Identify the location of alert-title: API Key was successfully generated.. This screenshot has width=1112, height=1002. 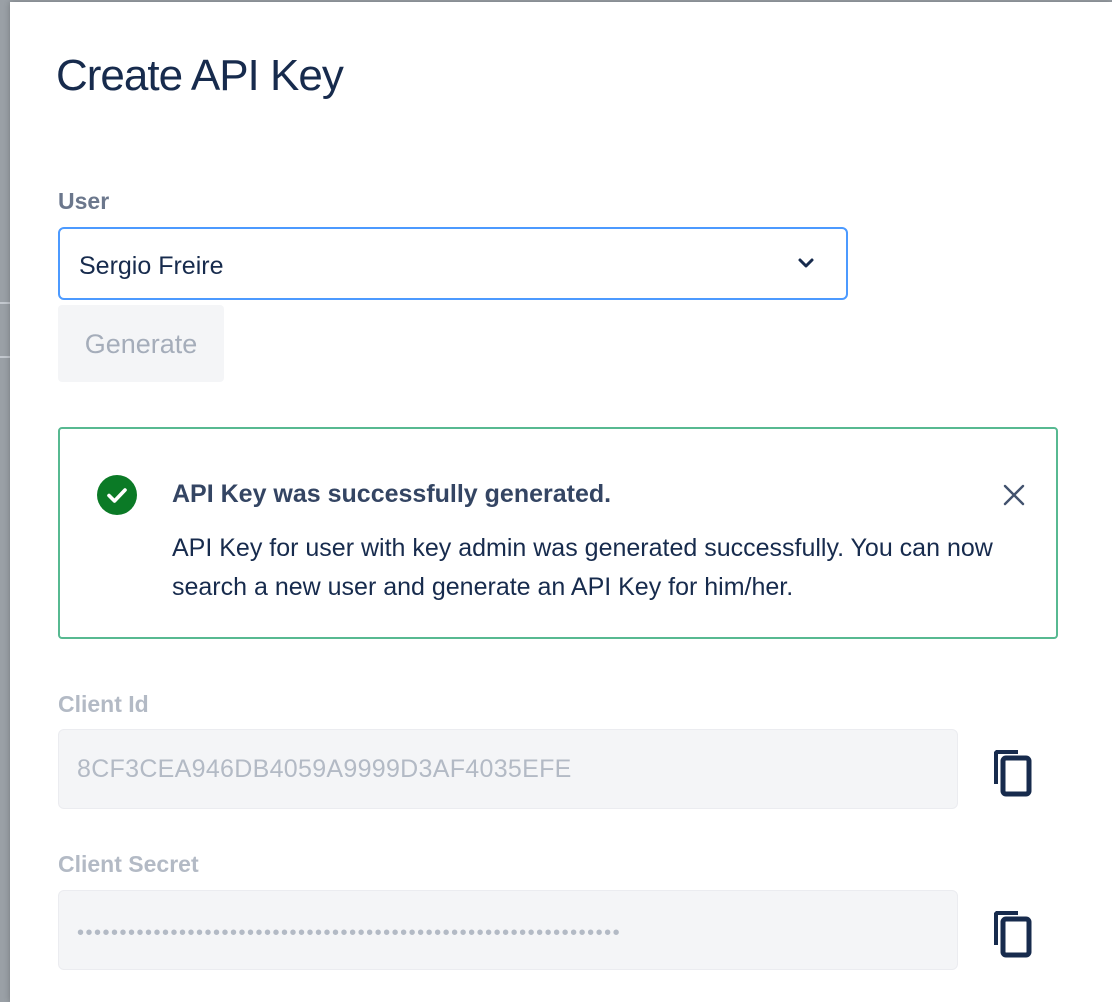
(392, 494).